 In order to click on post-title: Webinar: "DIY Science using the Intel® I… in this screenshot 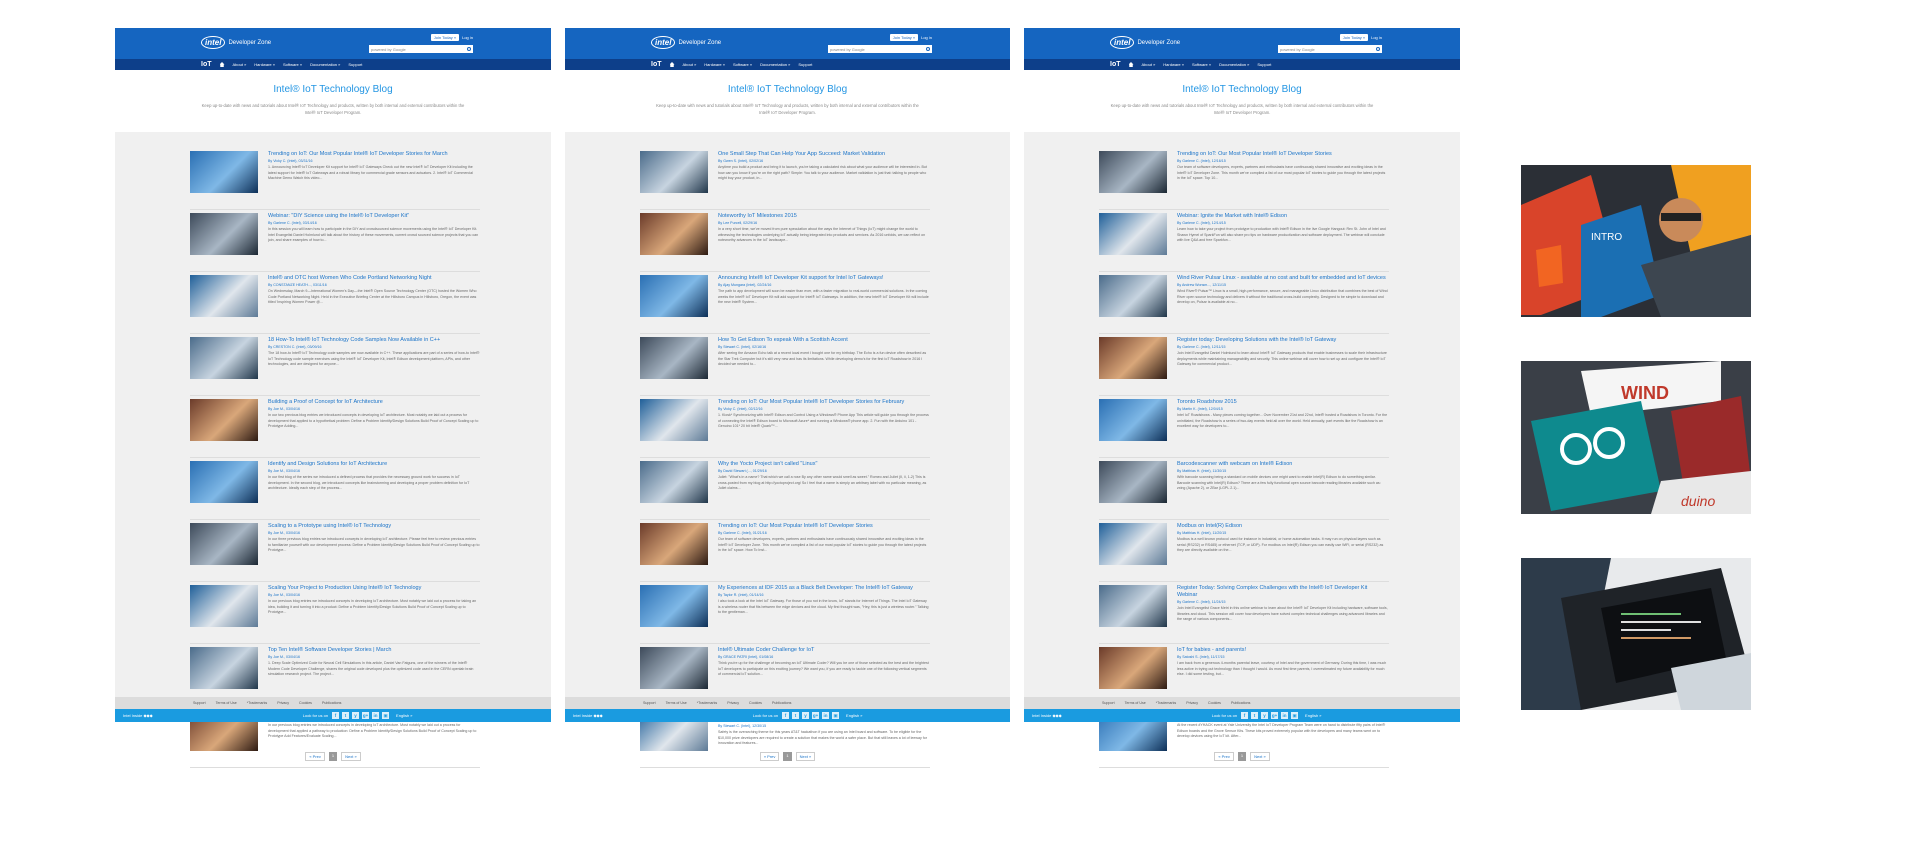, I will do `click(374, 216)`.